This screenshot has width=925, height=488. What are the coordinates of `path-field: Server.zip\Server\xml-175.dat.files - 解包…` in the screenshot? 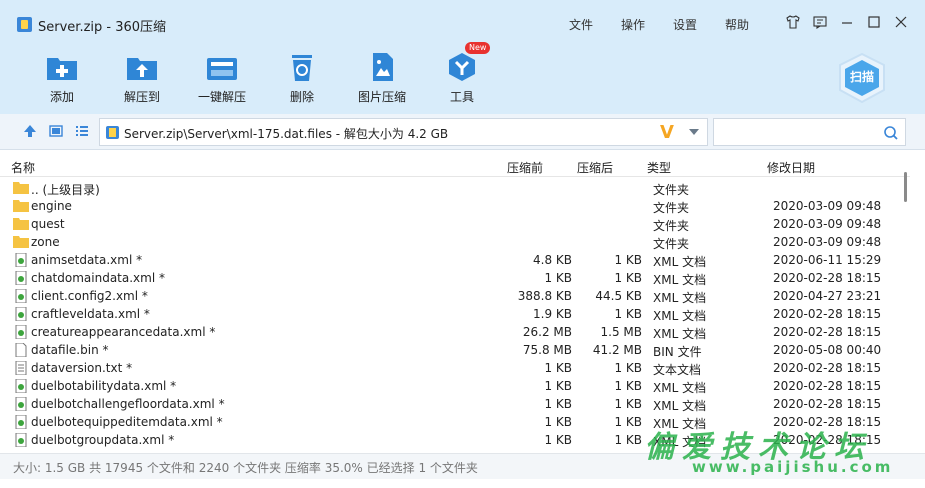 It's located at (403, 132).